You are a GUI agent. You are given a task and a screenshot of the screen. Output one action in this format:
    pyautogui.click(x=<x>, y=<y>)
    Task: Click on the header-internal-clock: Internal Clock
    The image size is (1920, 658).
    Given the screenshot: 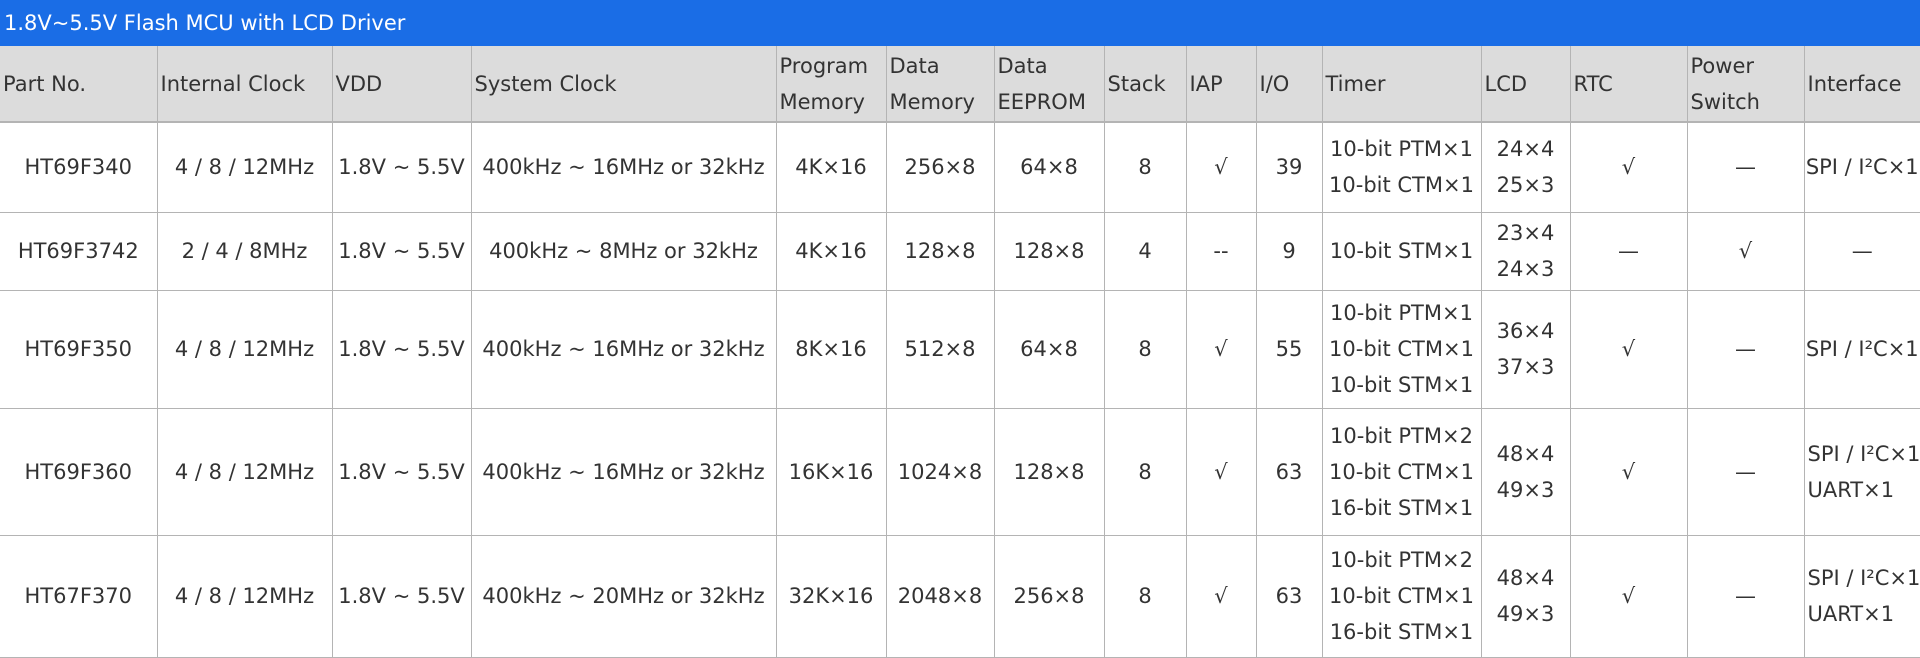 What is the action you would take?
    pyautogui.click(x=244, y=84)
    